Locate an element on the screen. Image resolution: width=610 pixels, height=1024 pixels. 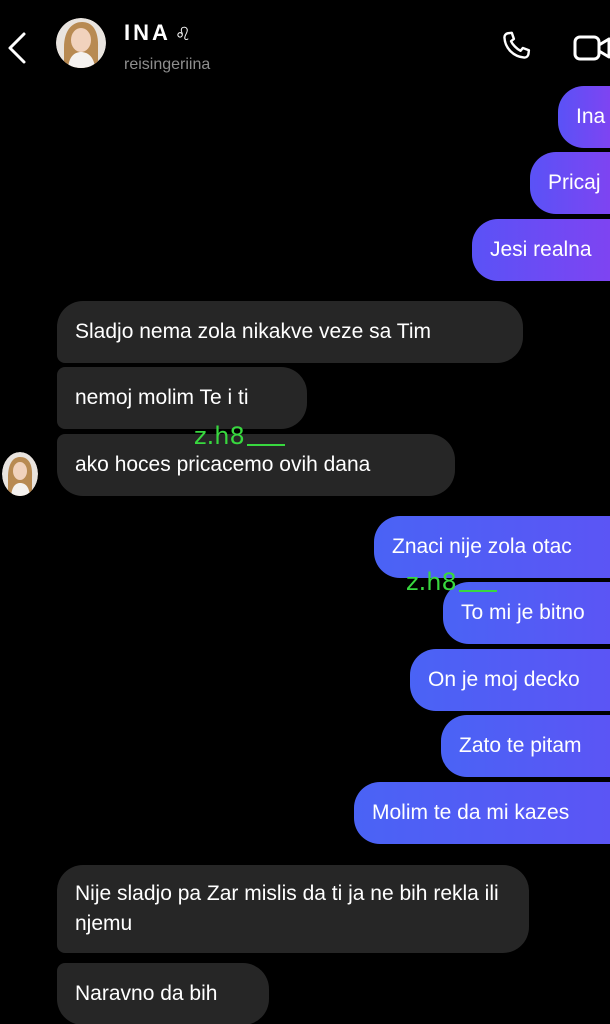
sender-avatar is located at coordinates (20, 474).